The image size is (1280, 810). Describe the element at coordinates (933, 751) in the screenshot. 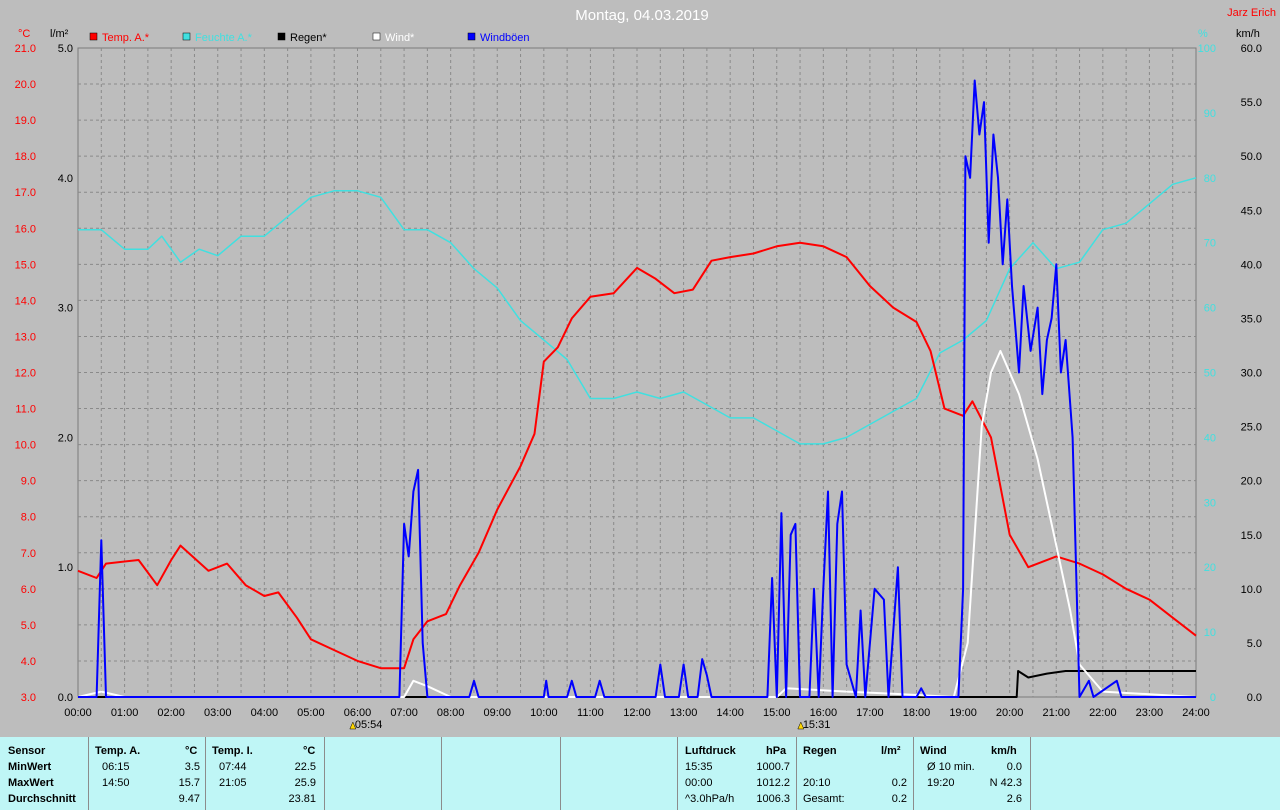

I see `wind-header: Wind` at that location.